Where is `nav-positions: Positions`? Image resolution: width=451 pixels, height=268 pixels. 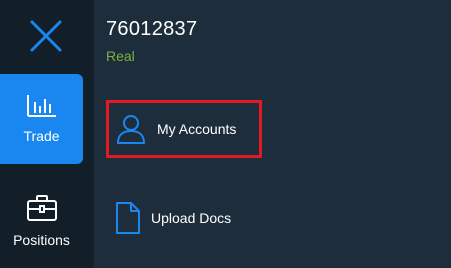
nav-positions: Positions is located at coordinates (41, 221).